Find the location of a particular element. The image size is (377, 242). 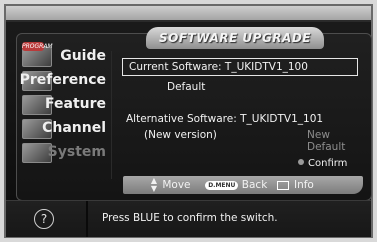

sidebar-item-guide: PROGRAM Guide is located at coordinates (65, 54).